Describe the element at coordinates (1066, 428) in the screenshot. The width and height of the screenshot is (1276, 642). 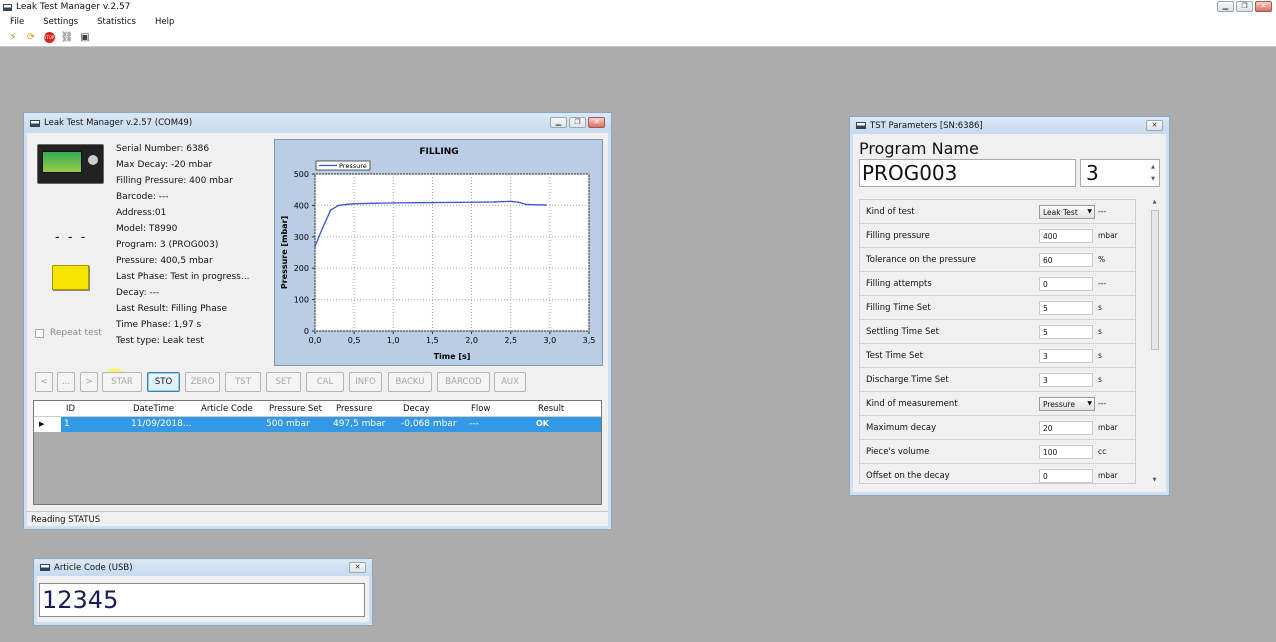
I see `parameter-input: 20` at that location.